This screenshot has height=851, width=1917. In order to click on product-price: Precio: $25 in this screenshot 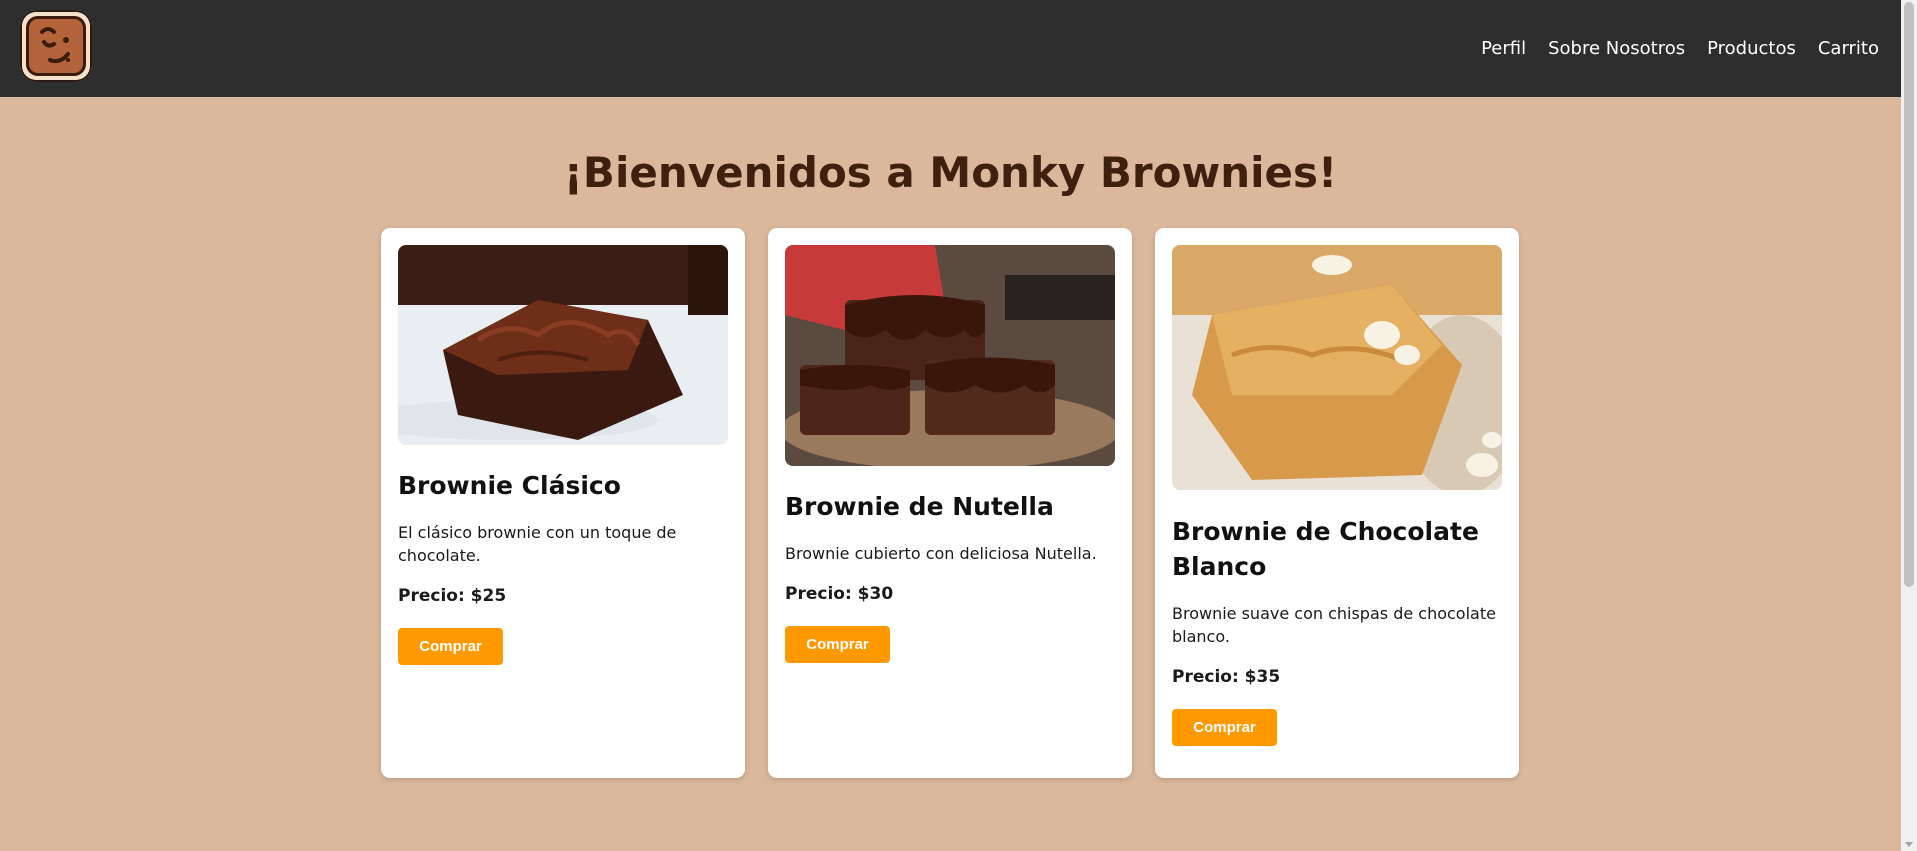, I will do `click(452, 596)`.